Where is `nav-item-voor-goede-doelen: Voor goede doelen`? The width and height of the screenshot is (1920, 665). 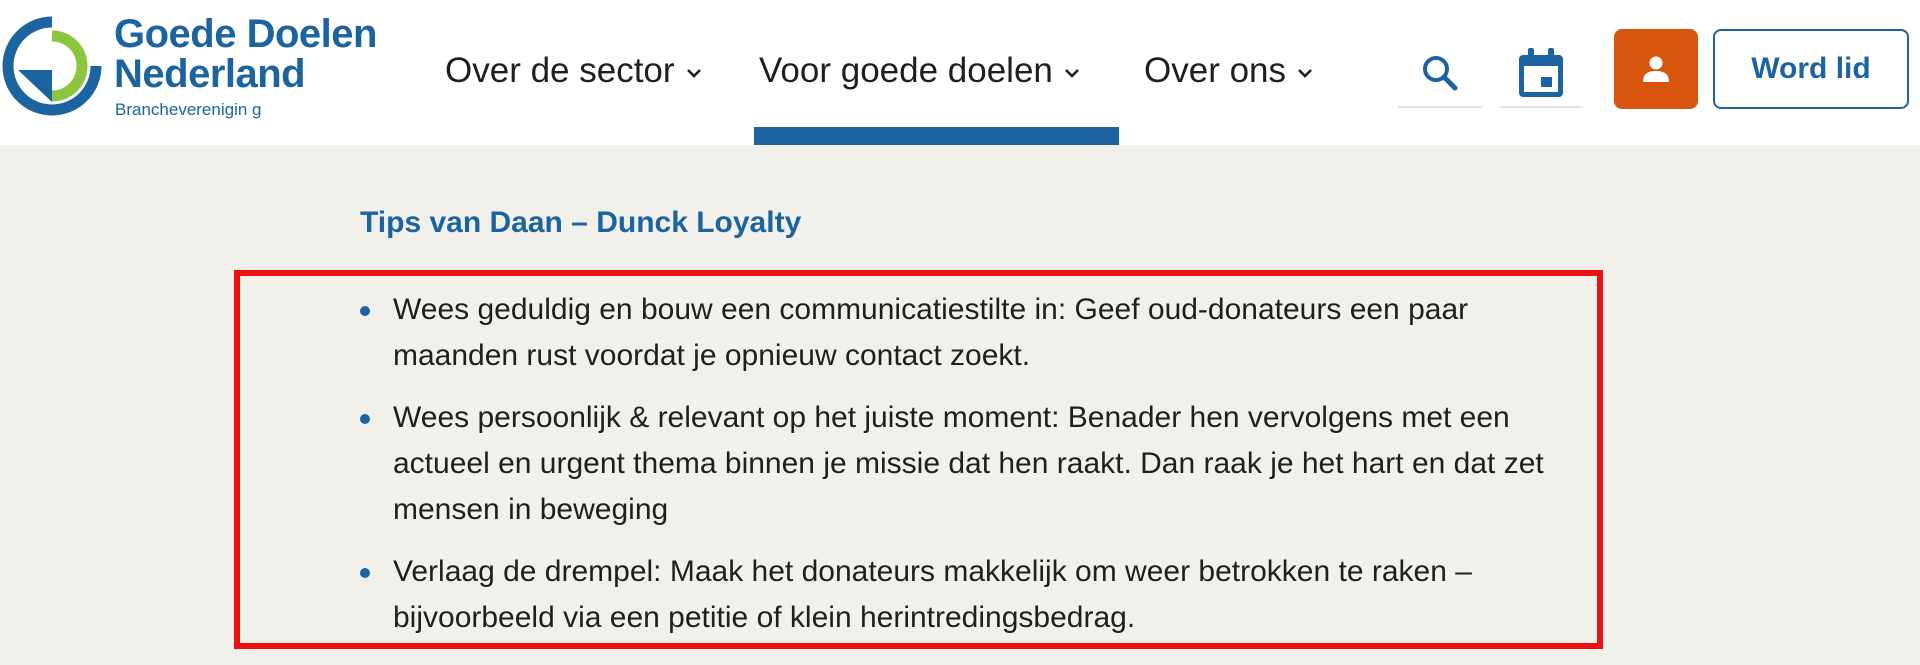
nav-item-voor-goede-doelen: Voor goede doelen is located at coordinates (920, 71).